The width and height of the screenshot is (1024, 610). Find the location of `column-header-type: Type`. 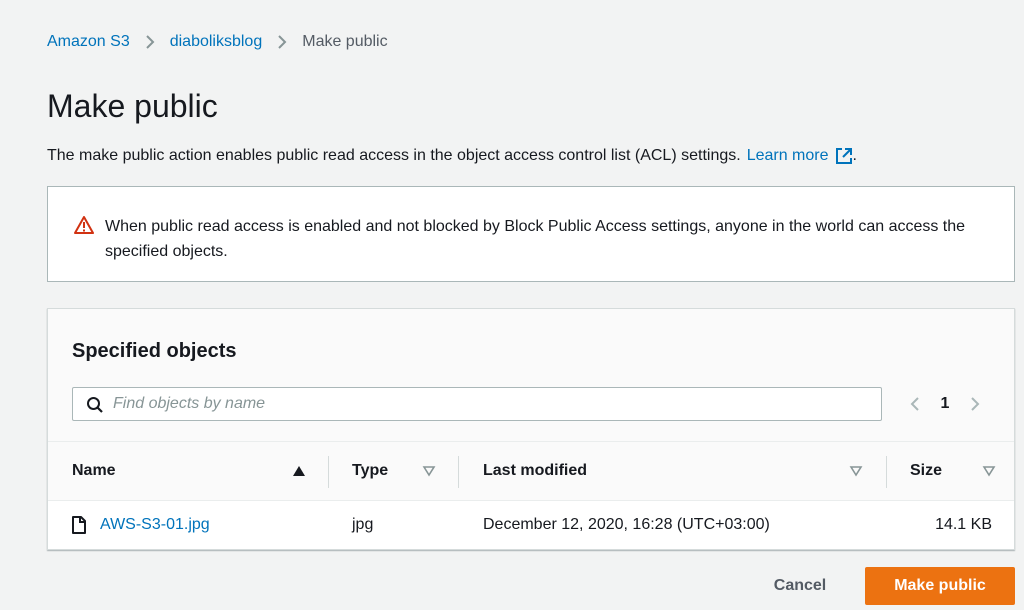

column-header-type: Type is located at coordinates (405, 471).